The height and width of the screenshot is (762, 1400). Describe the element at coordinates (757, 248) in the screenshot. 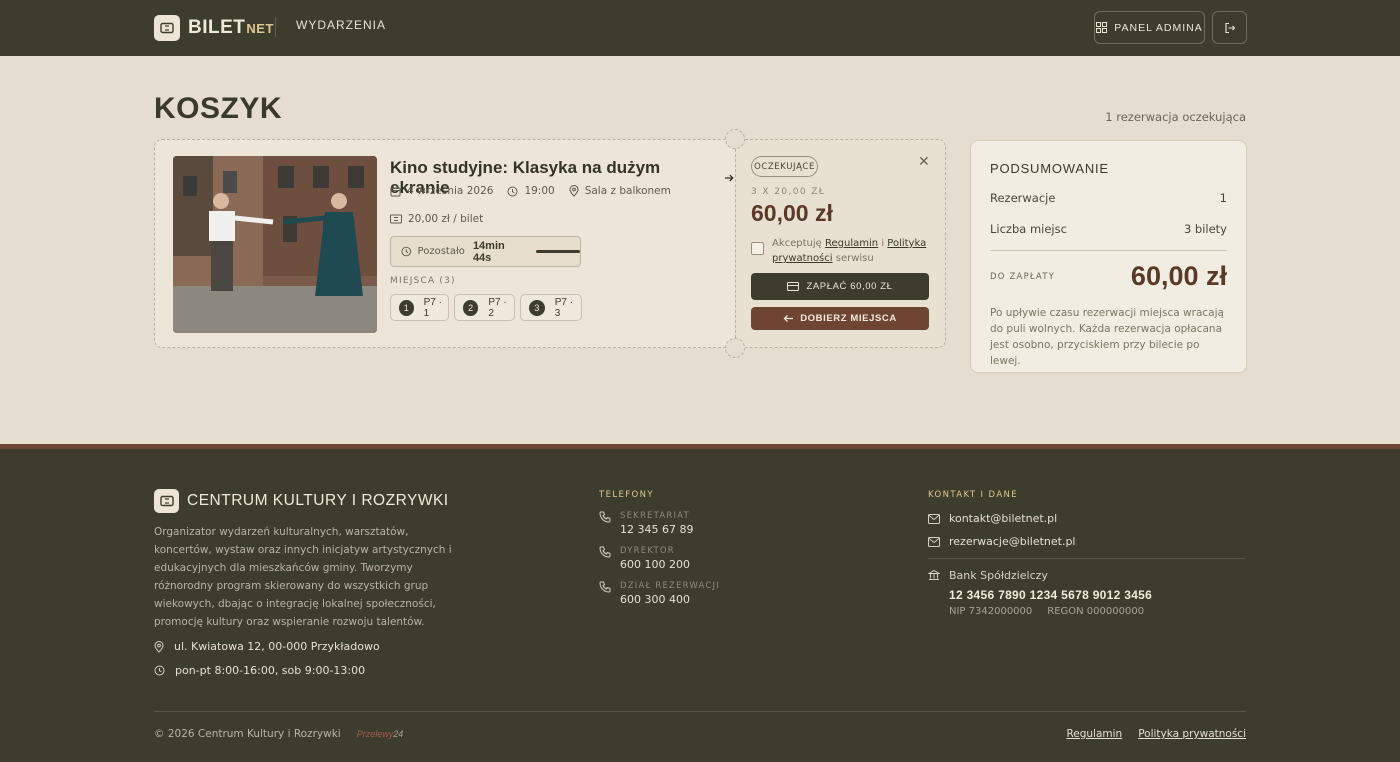

I see `accept-terms-checkbox` at that location.